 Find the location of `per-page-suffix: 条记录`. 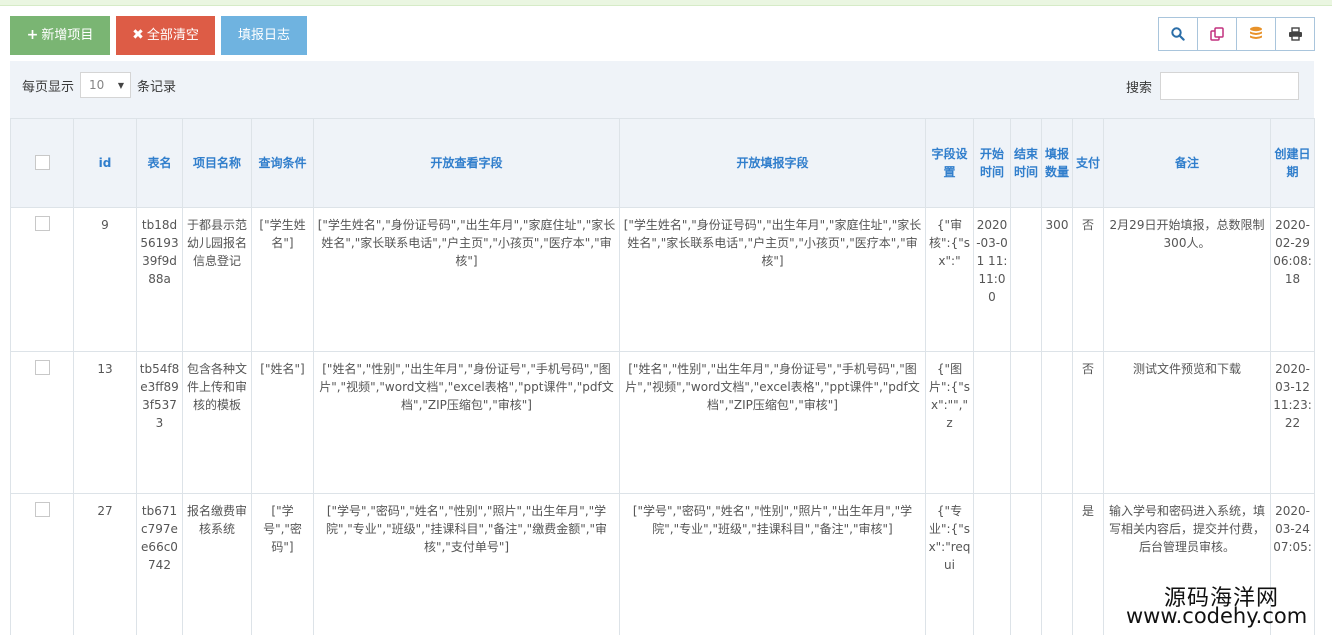

per-page-suffix: 条记录 is located at coordinates (157, 87).